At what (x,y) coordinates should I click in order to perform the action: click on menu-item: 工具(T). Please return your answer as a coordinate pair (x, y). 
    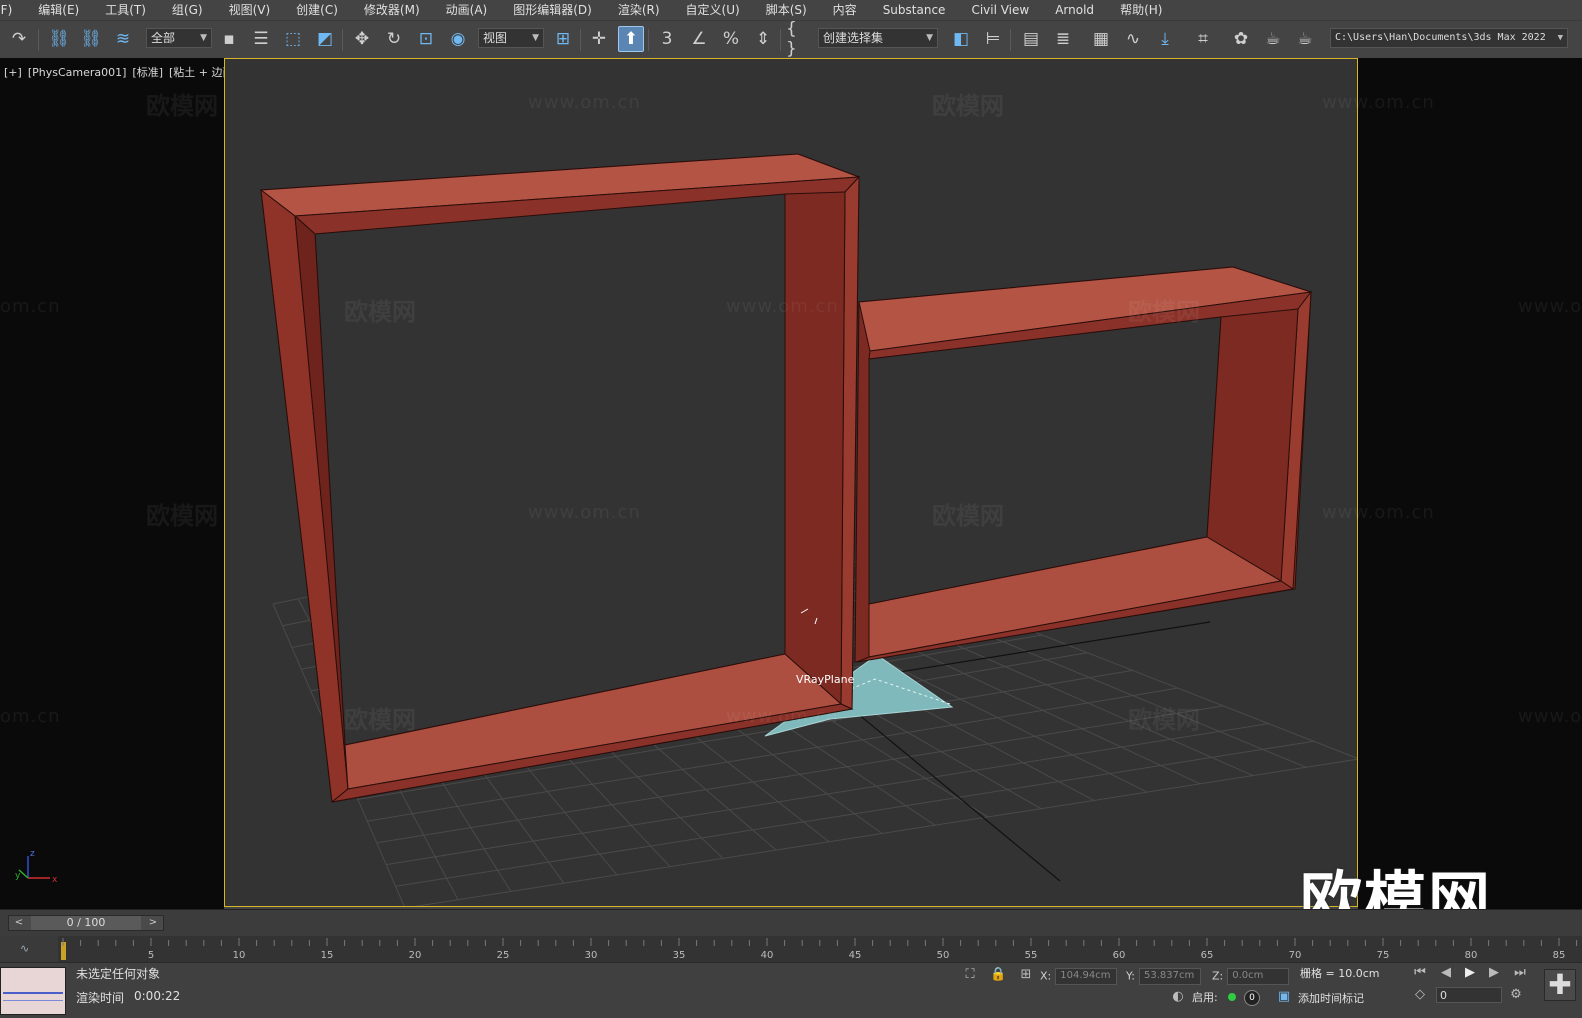
    Looking at the image, I should click on (125, 10).